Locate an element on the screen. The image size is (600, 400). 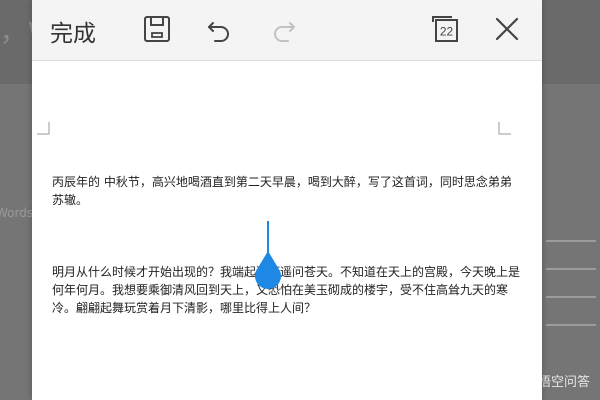
copy-button: 22 is located at coordinates (445, 29).